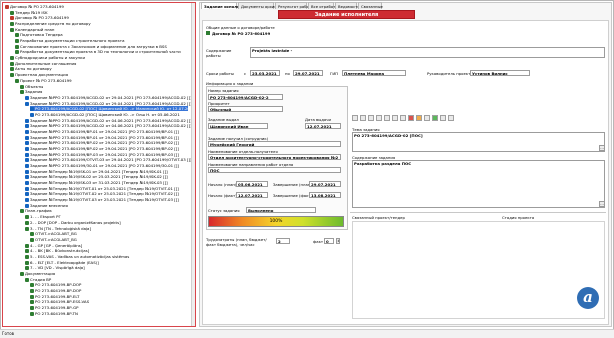 Image resolution: width=614 pixels, height=338 pixels. What do you see at coordinates (427, 52) in the screenshot?
I see `content-field: Projekts izstrāde -` at bounding box center [427, 52].